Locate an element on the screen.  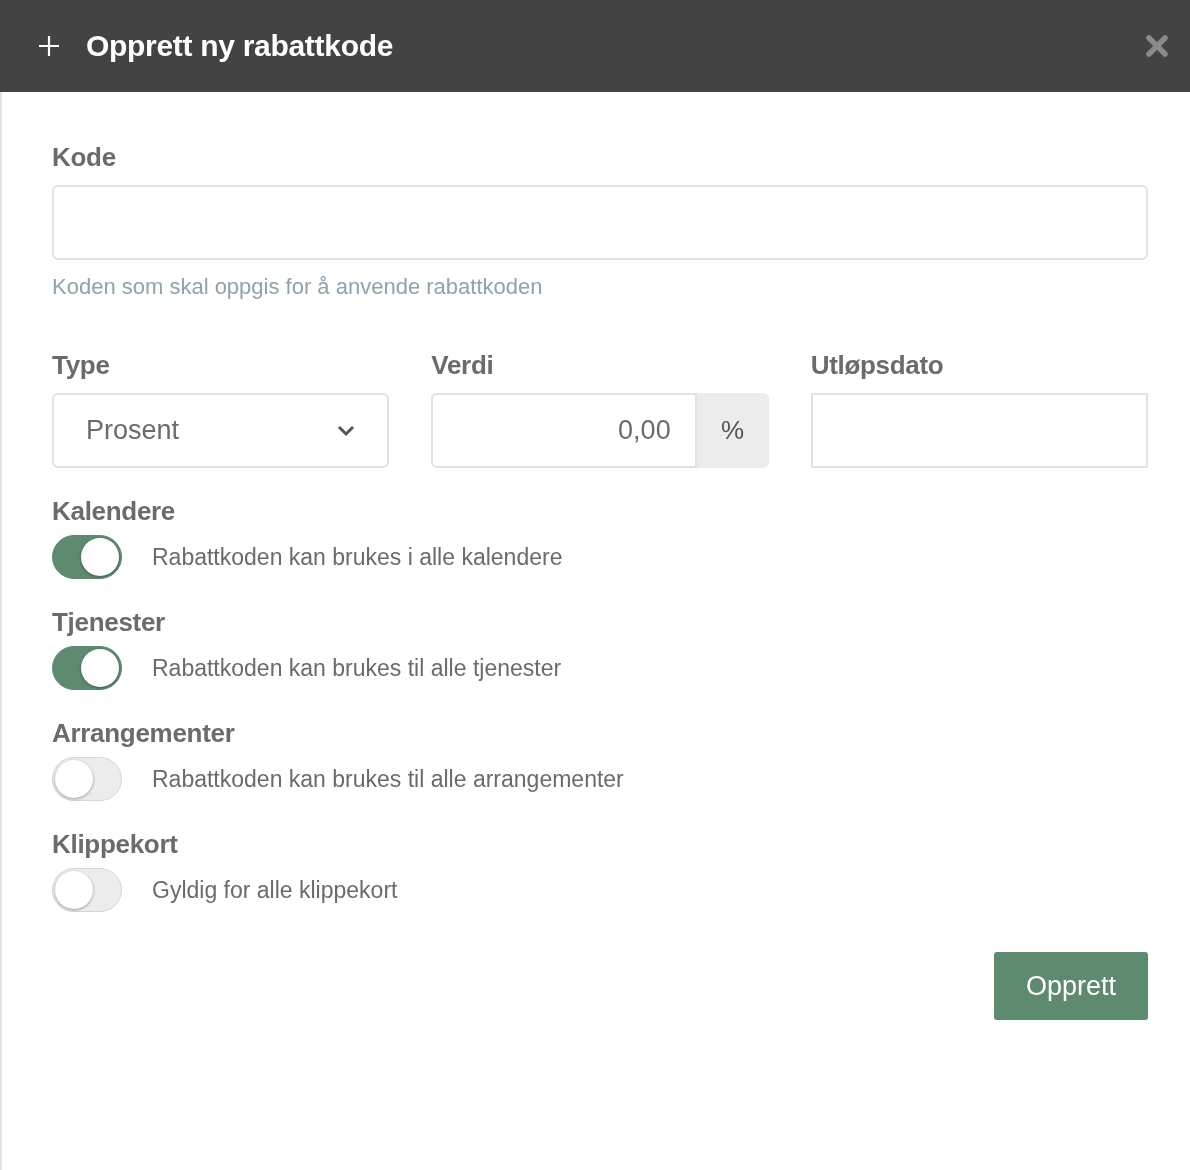
section-label: Klippekort is located at coordinates (115, 844).